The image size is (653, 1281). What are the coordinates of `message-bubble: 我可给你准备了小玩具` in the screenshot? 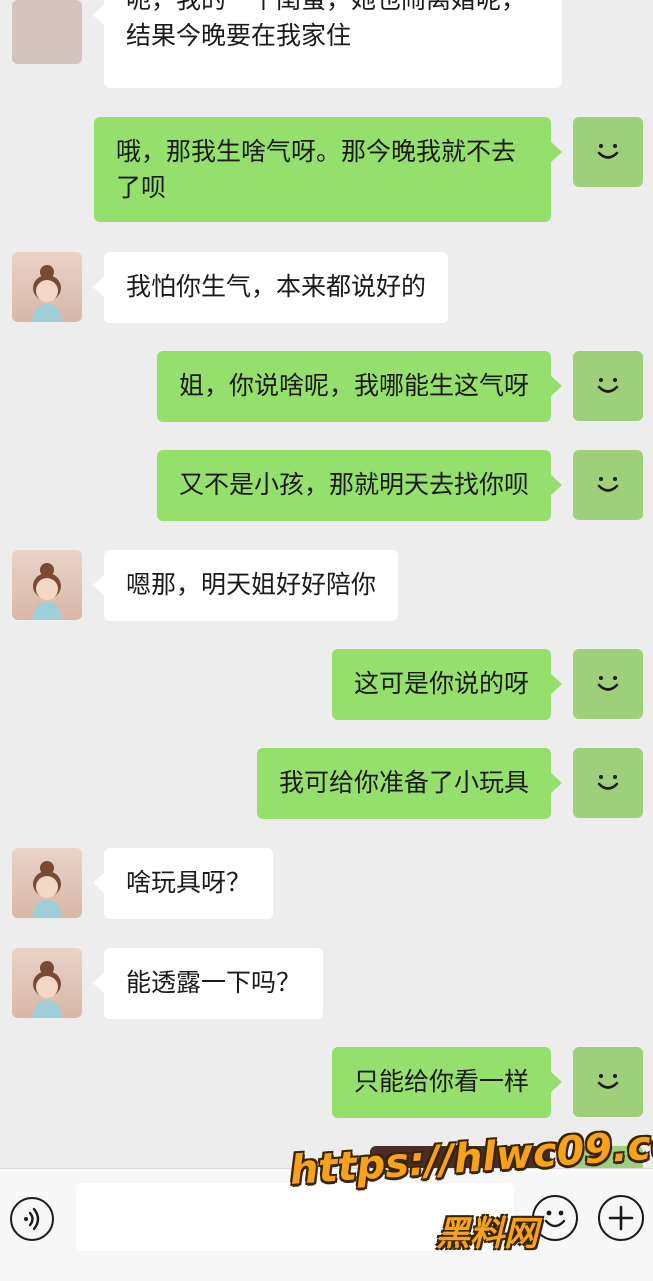 It's located at (409, 783).